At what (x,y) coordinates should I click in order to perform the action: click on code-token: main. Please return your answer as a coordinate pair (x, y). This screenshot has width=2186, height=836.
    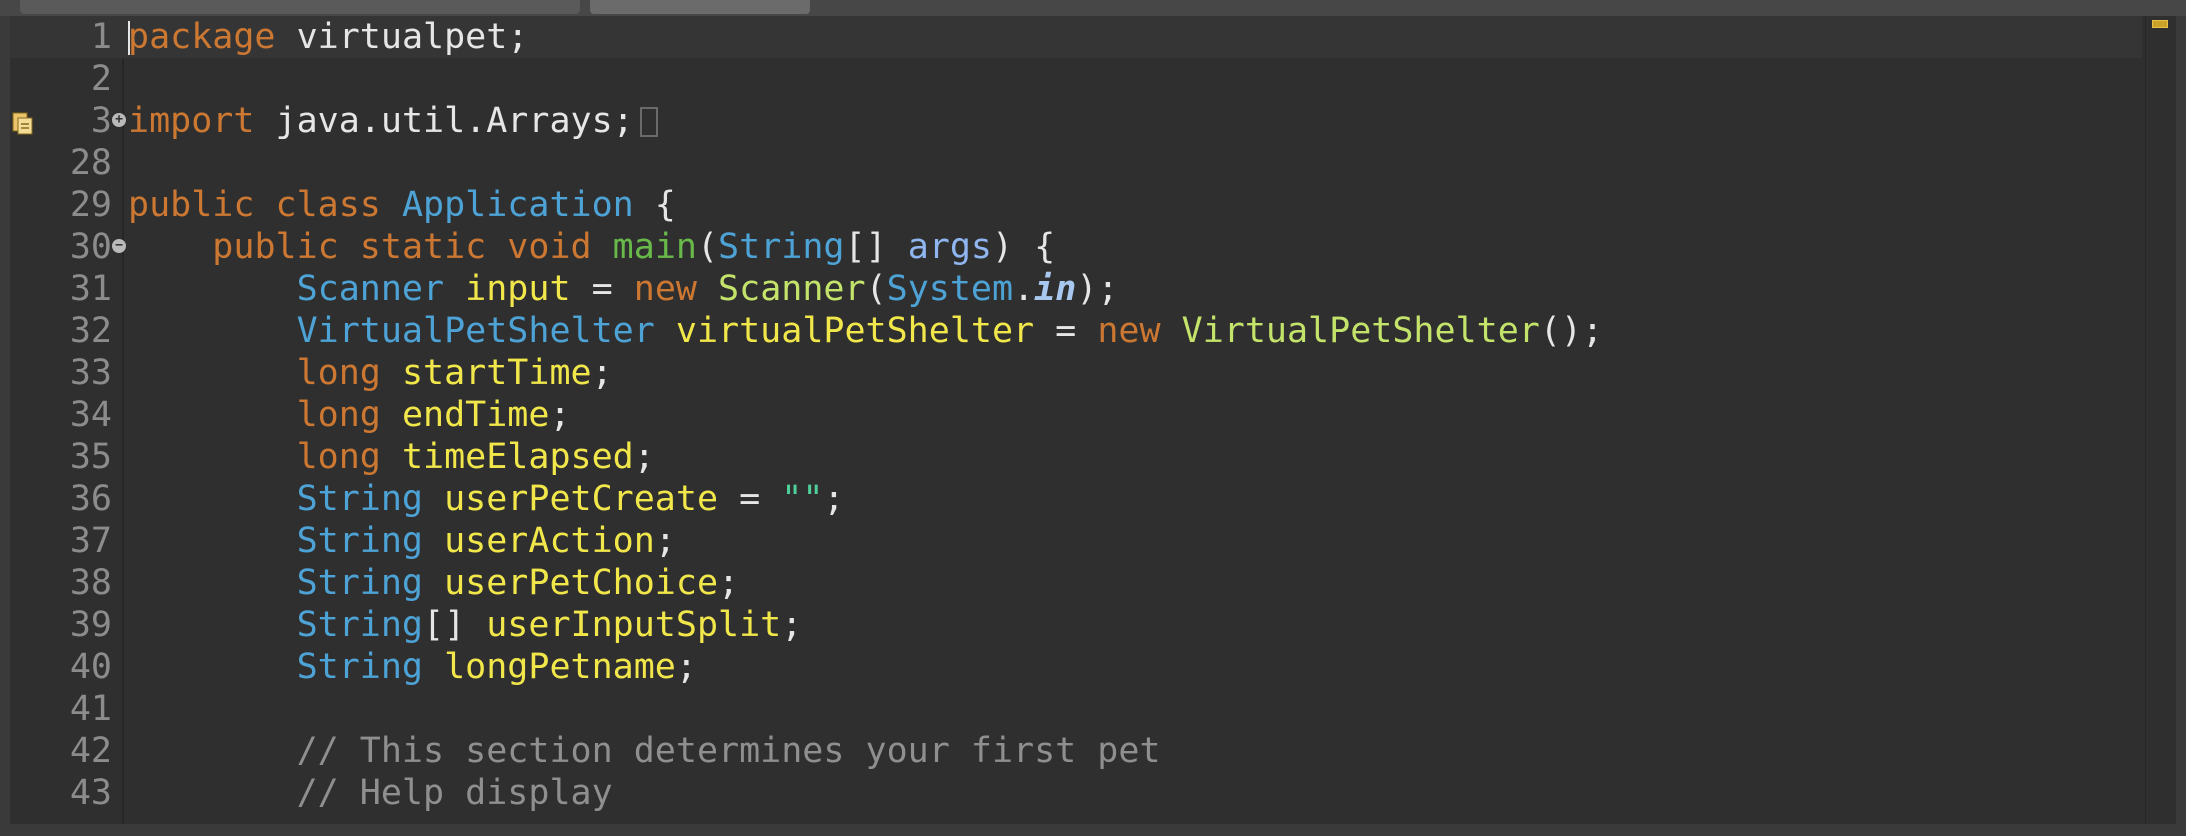
    Looking at the image, I should click on (654, 247).